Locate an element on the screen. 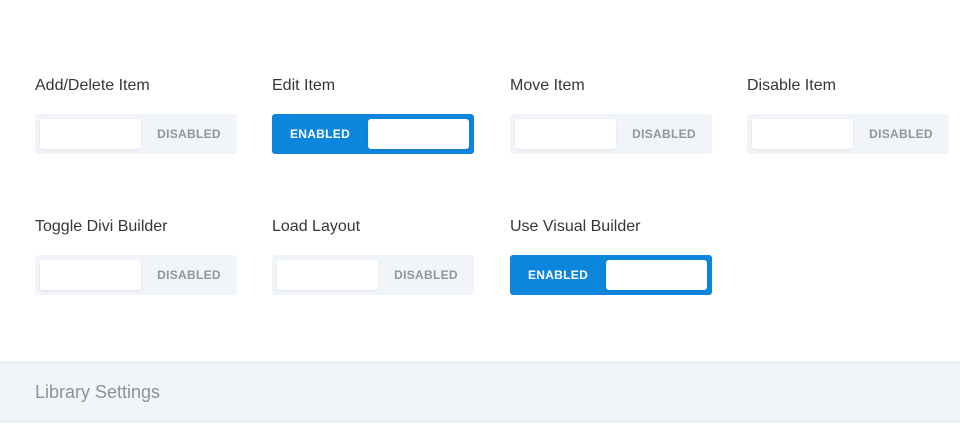 The image size is (960, 440). disable-item-toggle: DISABLED is located at coordinates (848, 134).